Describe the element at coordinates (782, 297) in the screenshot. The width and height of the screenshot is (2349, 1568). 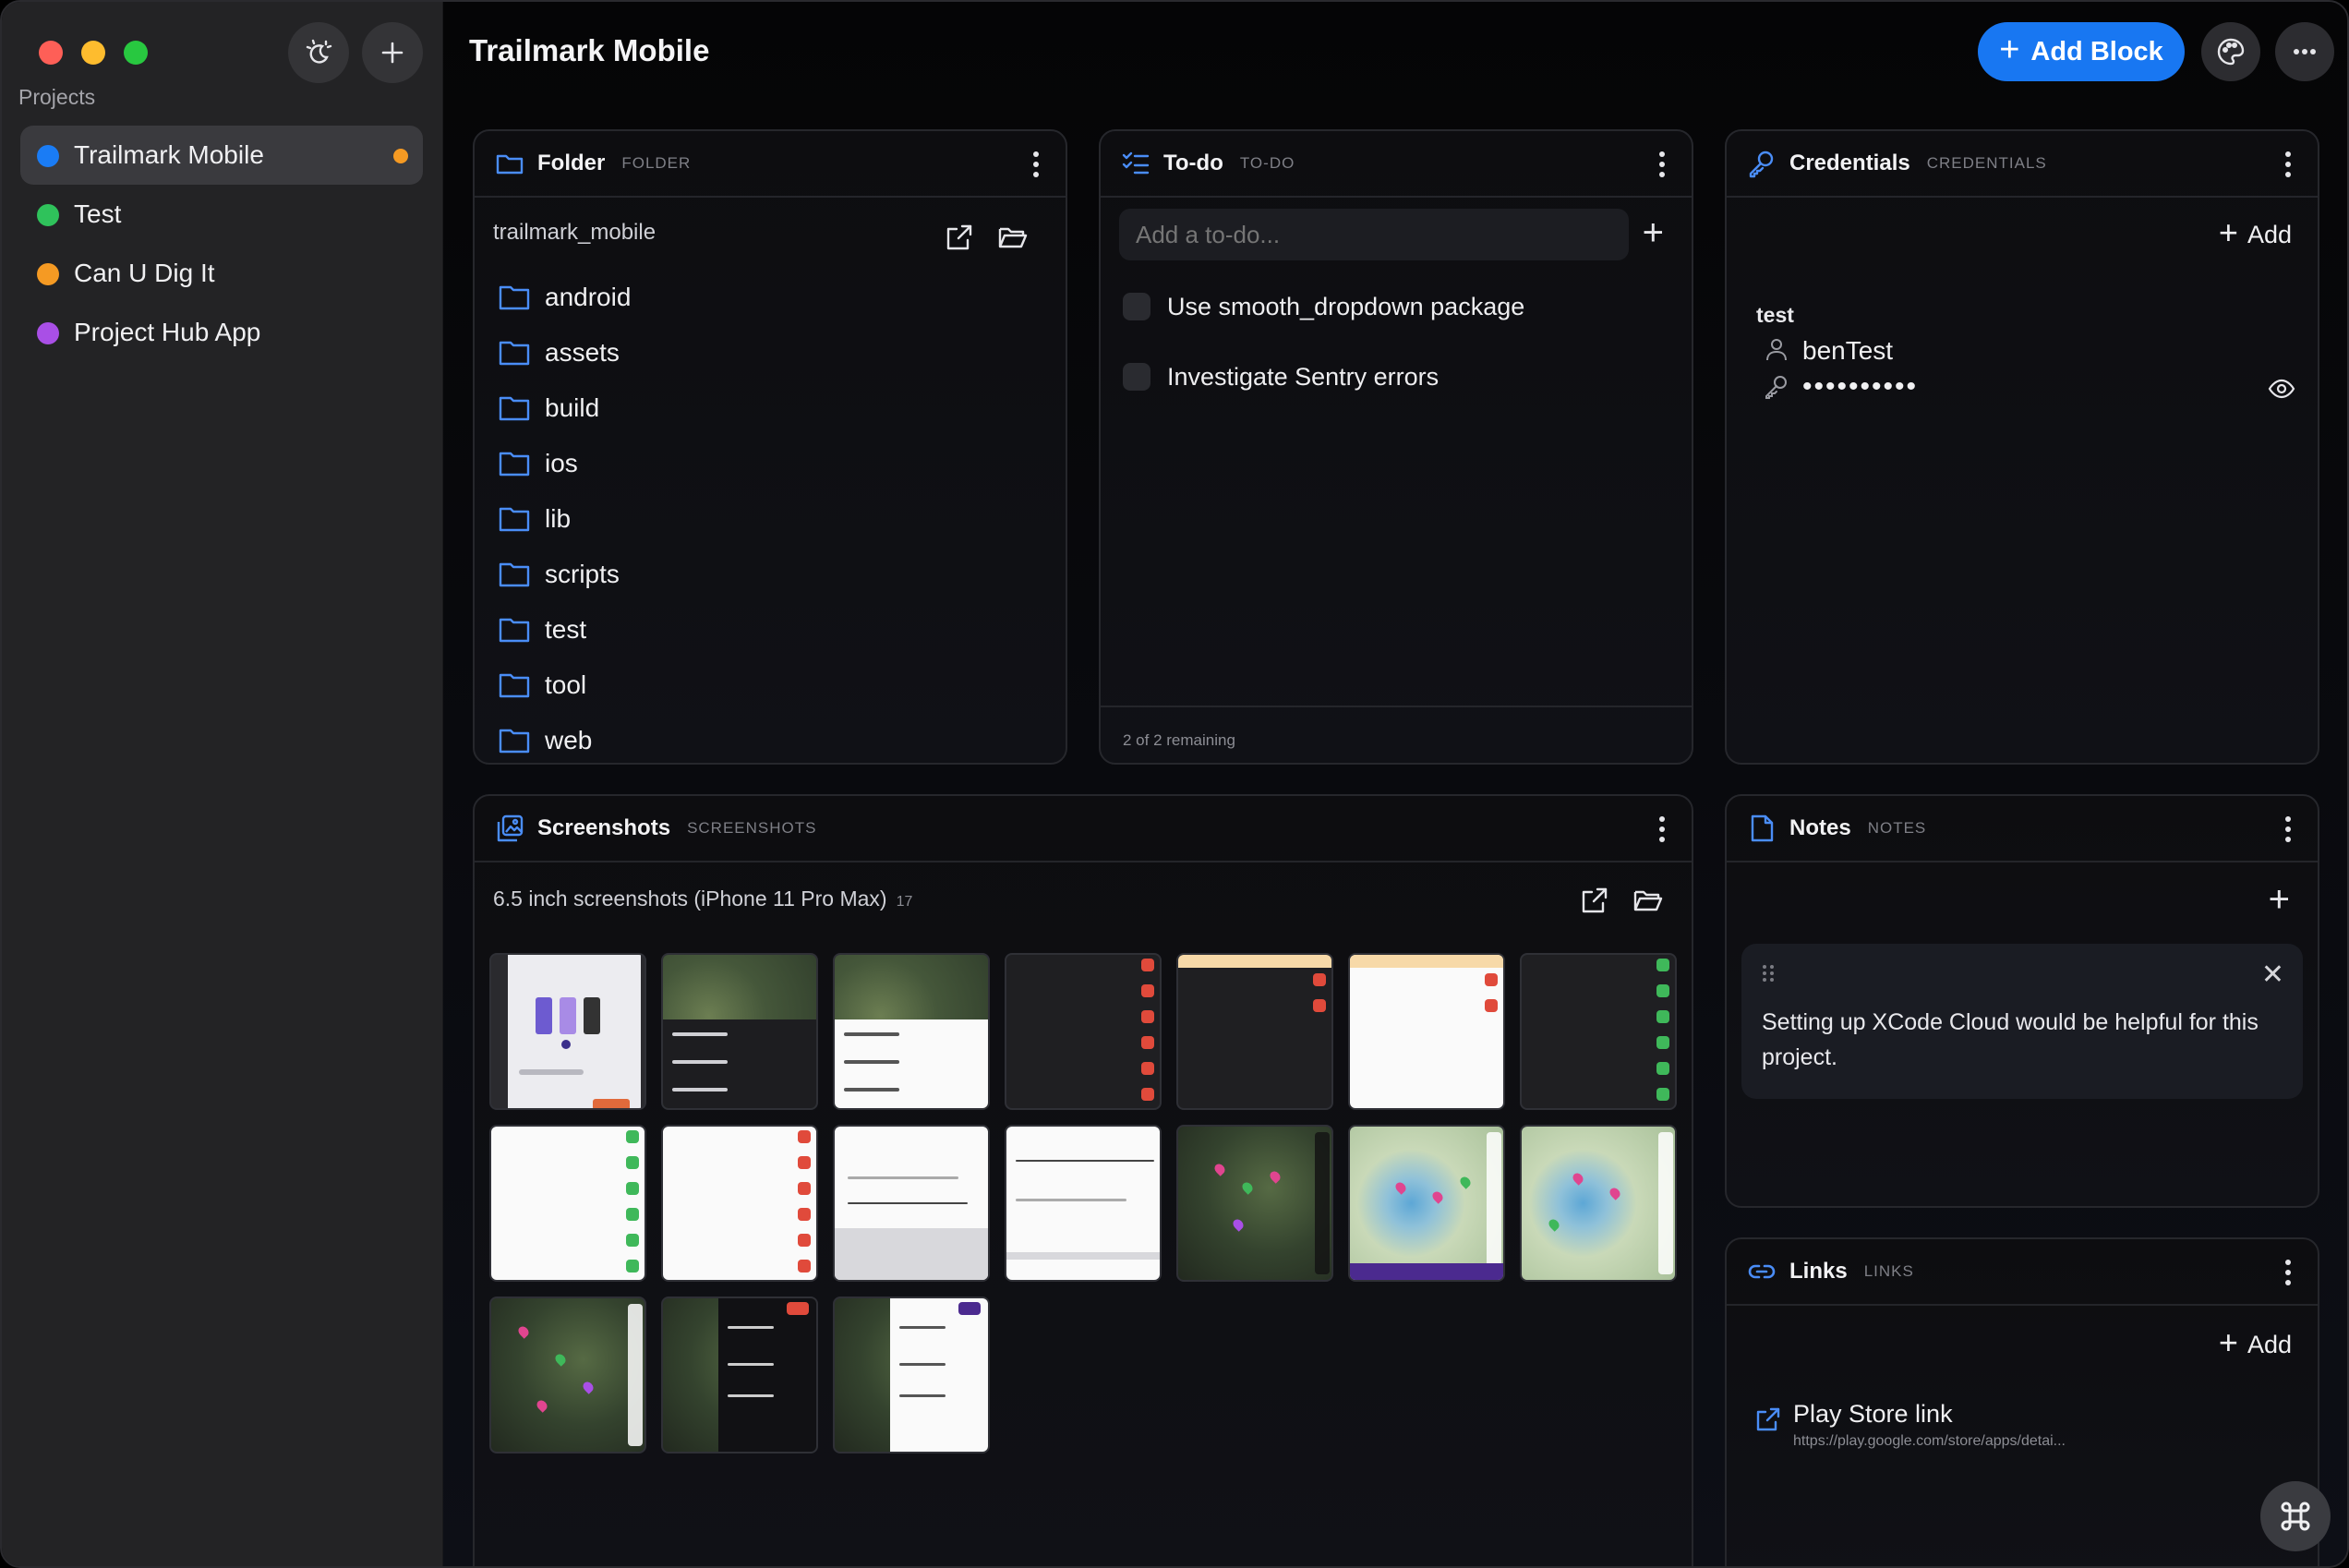
I see `folder-item: android` at that location.